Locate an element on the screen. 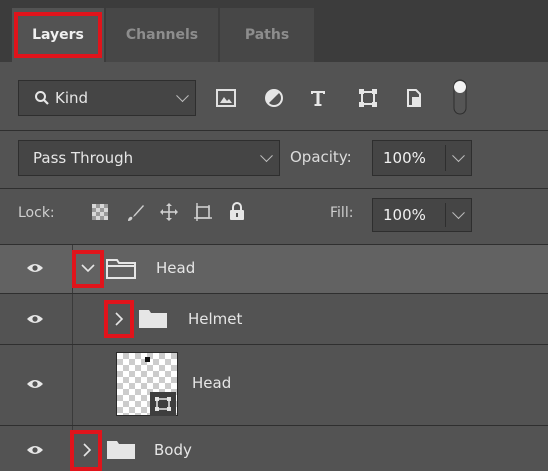 This screenshot has width=548, height=471. shape-layer-badge-icon is located at coordinates (163, 404).